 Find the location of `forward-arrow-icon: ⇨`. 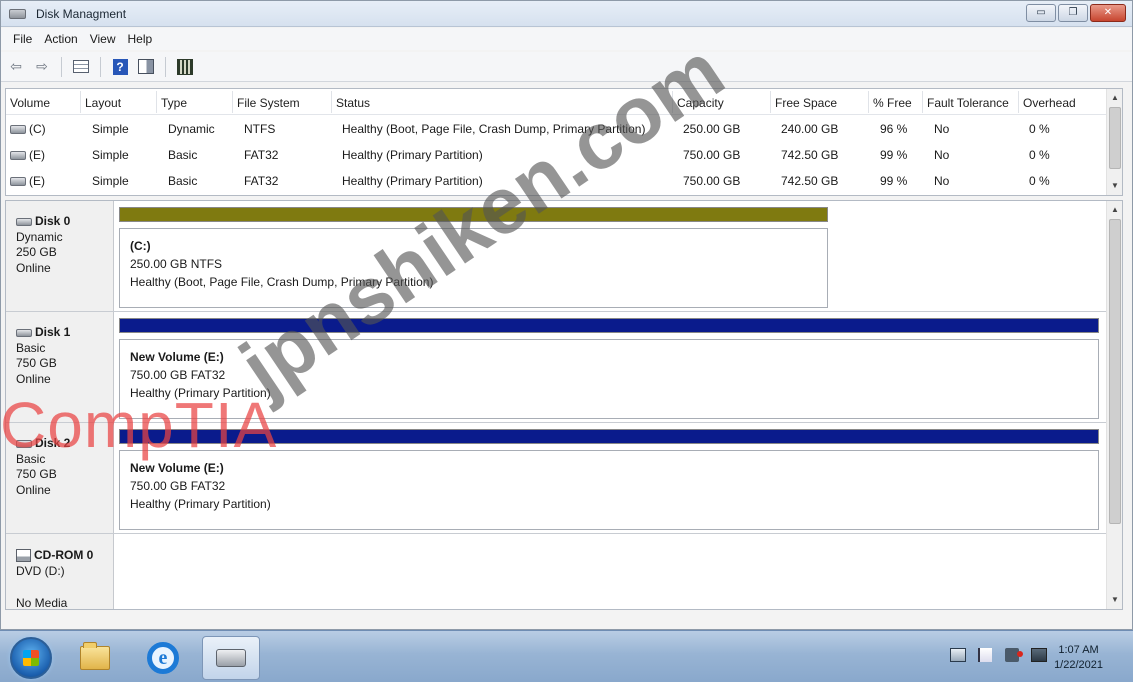

forward-arrow-icon: ⇨ is located at coordinates (42, 67).